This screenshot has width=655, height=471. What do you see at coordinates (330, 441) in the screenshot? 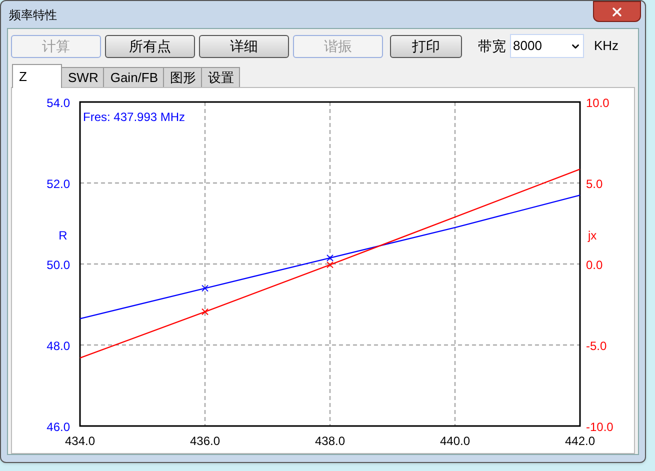
I see `x-axis-tick-label: 438.0` at bounding box center [330, 441].